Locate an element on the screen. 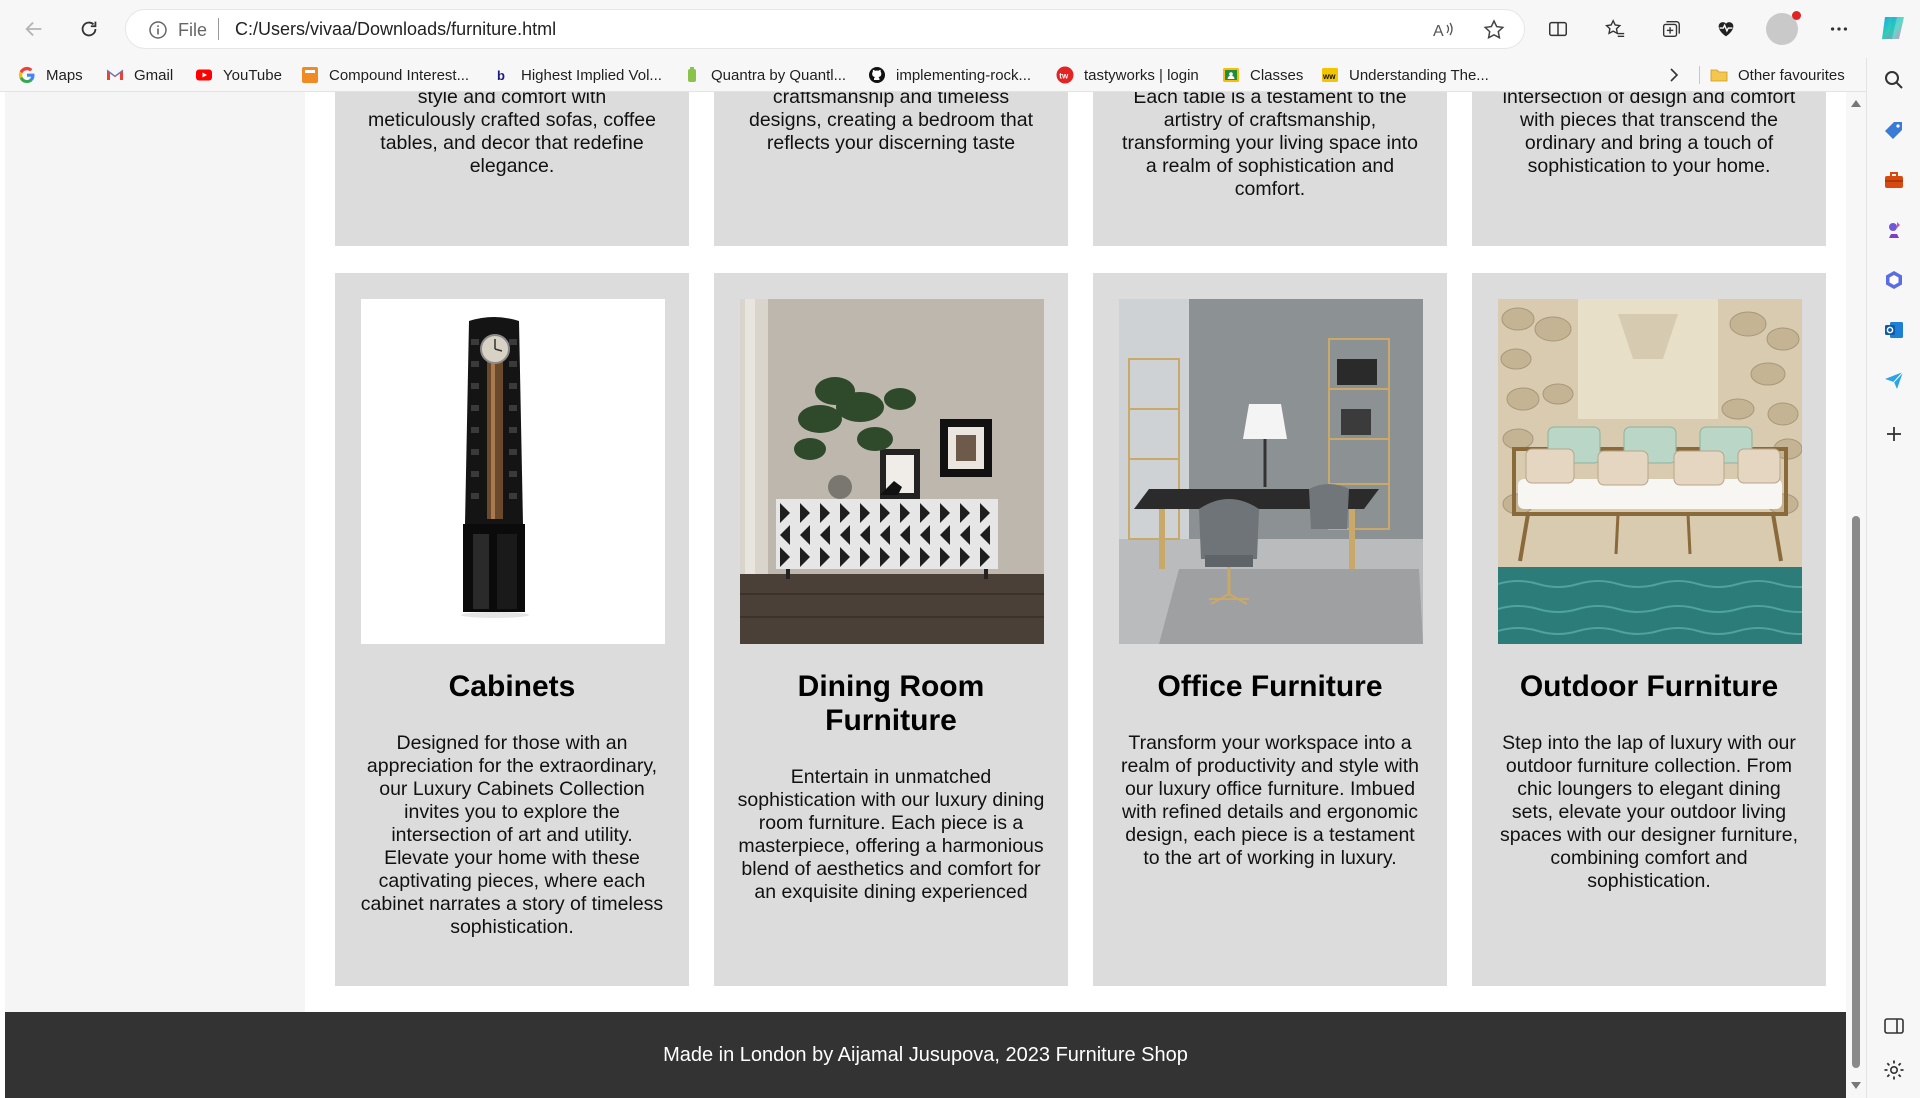 Image resolution: width=1920 pixels, height=1098 pixels. card-title: Cabinets is located at coordinates (512, 686).